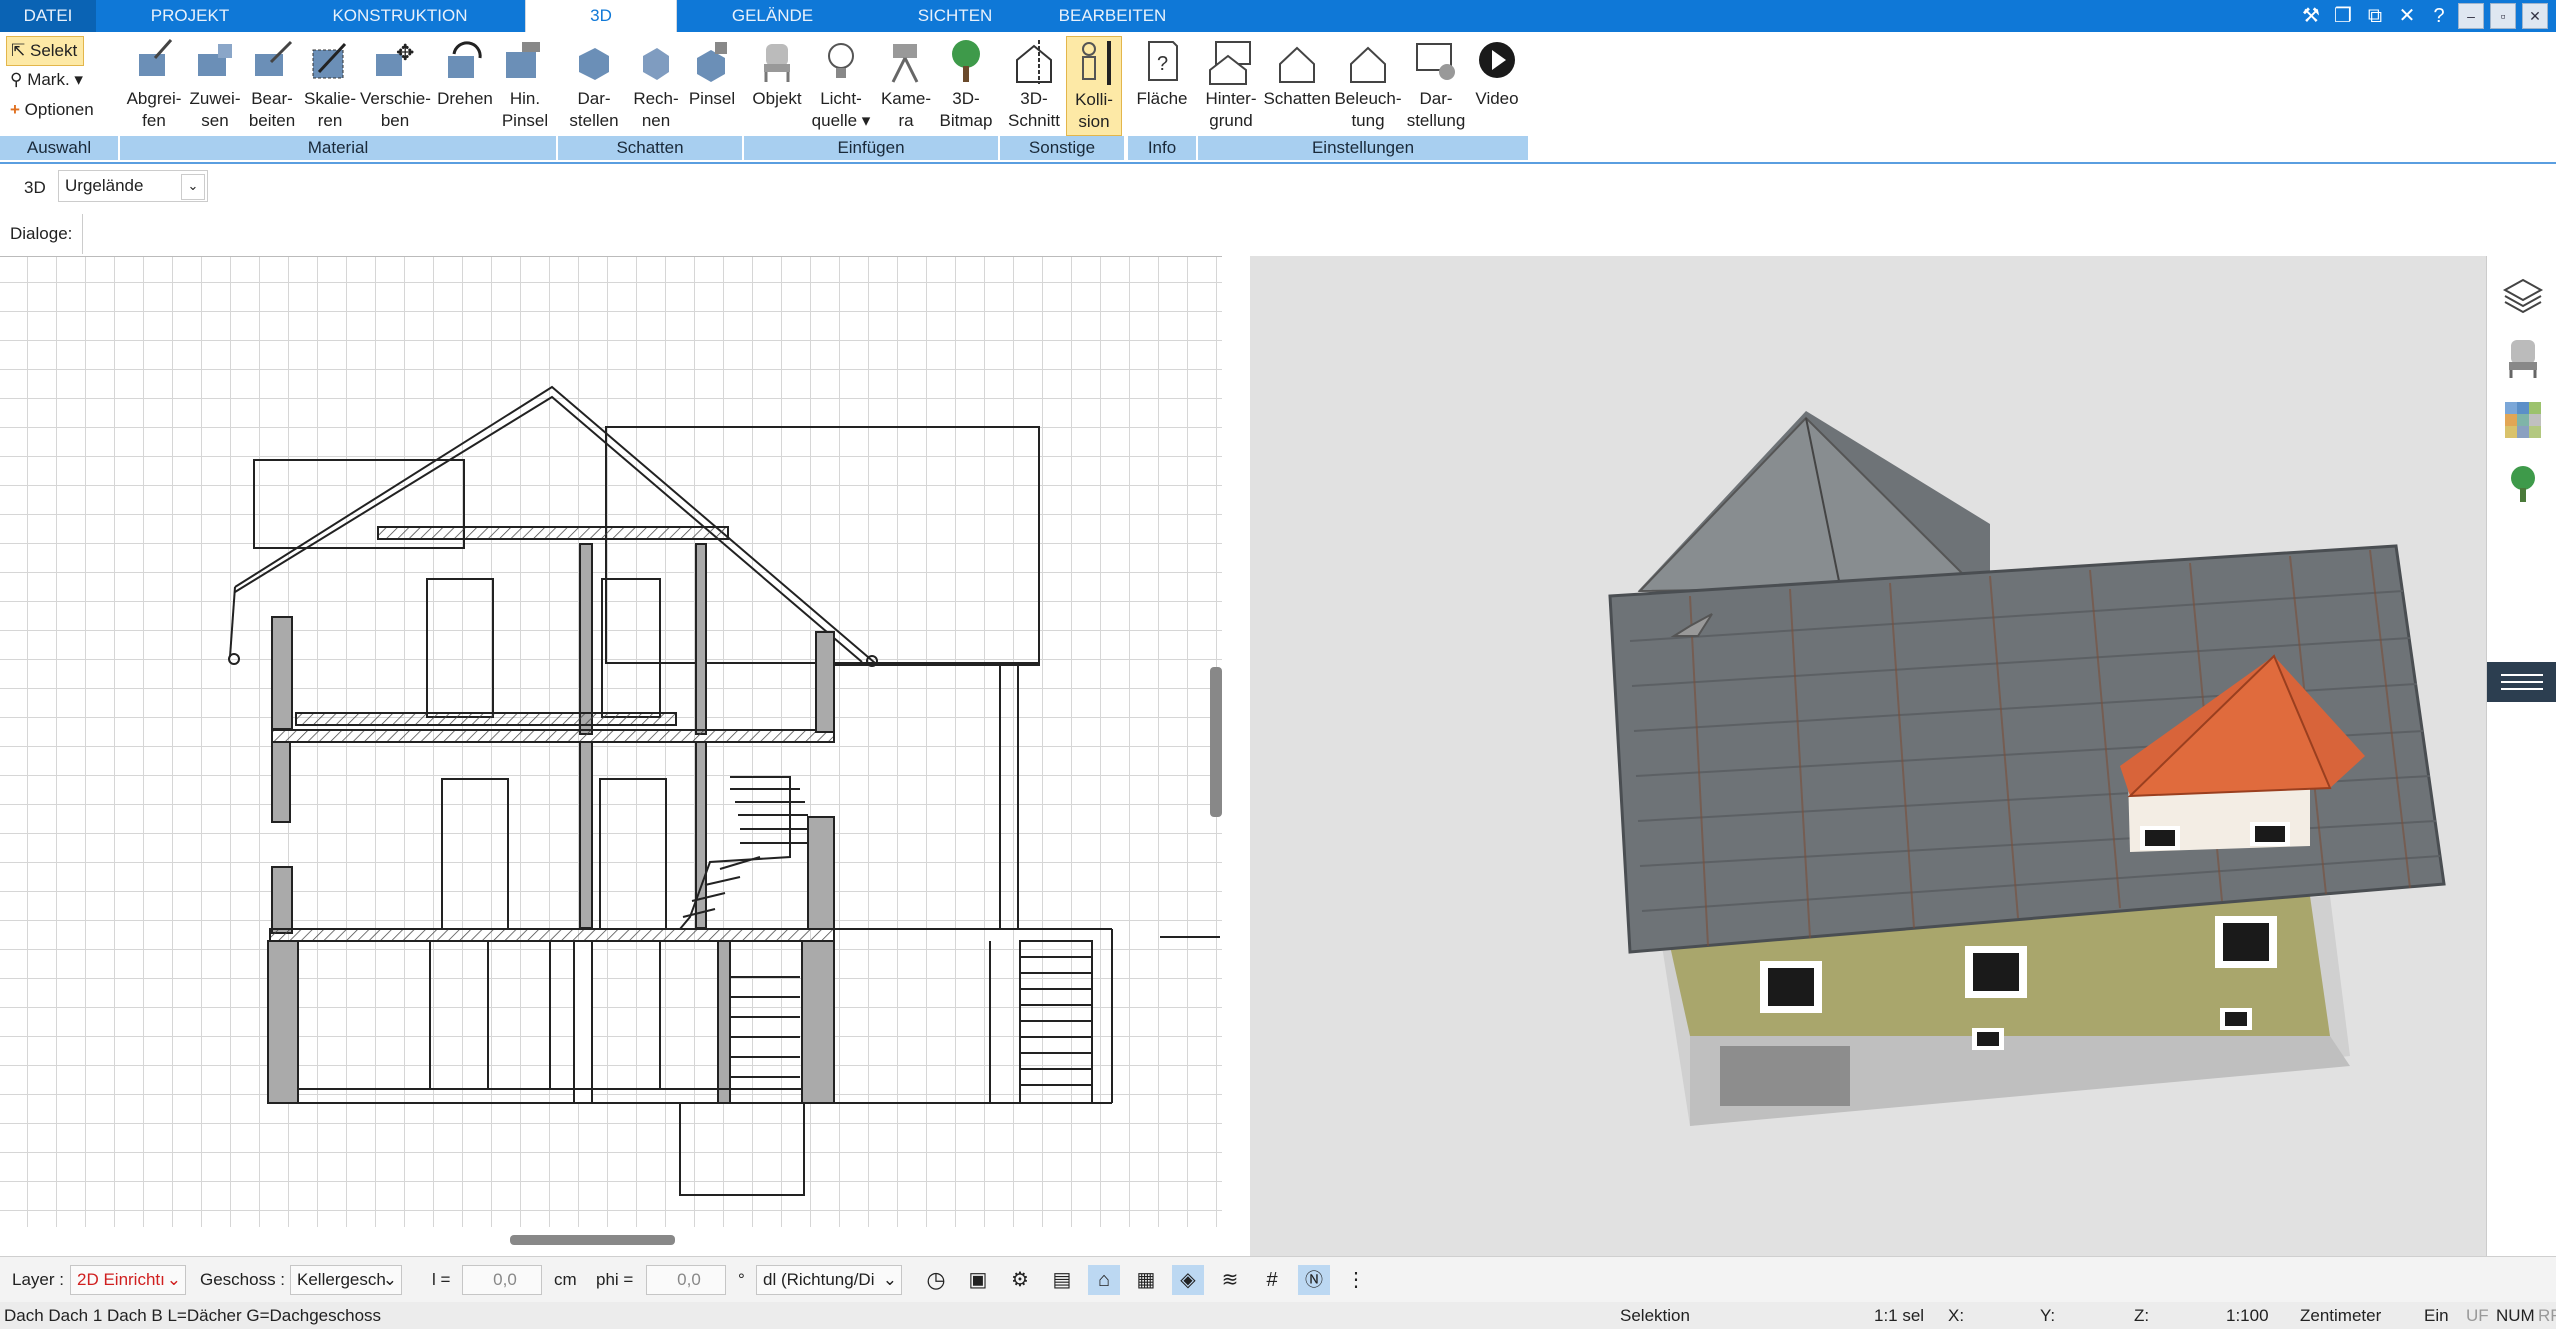 The image size is (2556, 1329). I want to click on lightbulb-icon, so click(841, 60).